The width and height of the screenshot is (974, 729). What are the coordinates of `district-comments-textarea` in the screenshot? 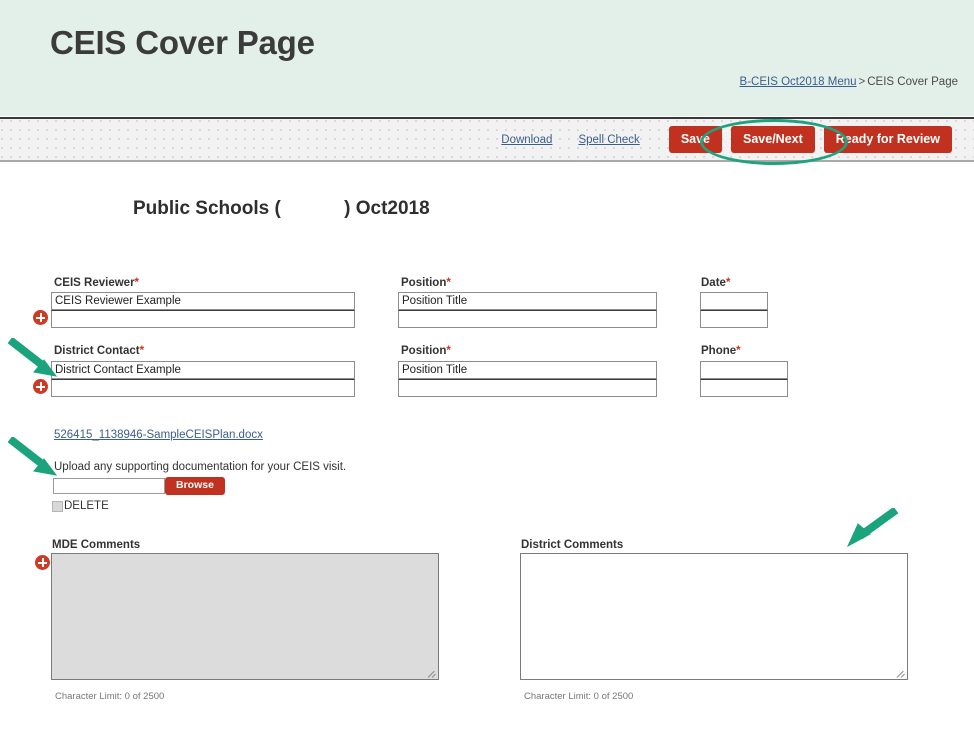 It's located at (714, 616).